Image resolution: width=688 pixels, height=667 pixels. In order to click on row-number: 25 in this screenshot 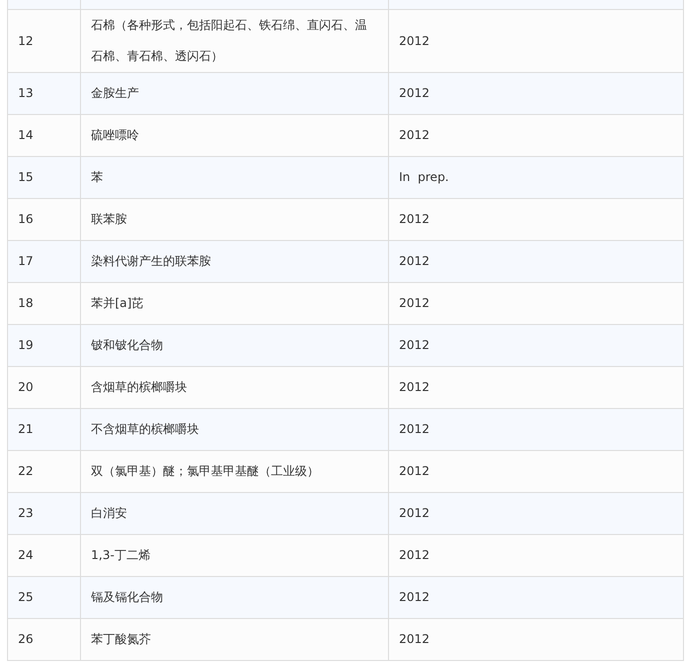, I will do `click(26, 597)`.